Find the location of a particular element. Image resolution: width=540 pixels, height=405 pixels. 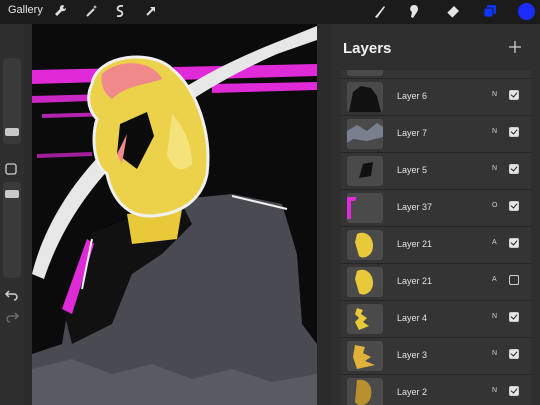

layer-name: Layer 37 is located at coordinates (415, 207).